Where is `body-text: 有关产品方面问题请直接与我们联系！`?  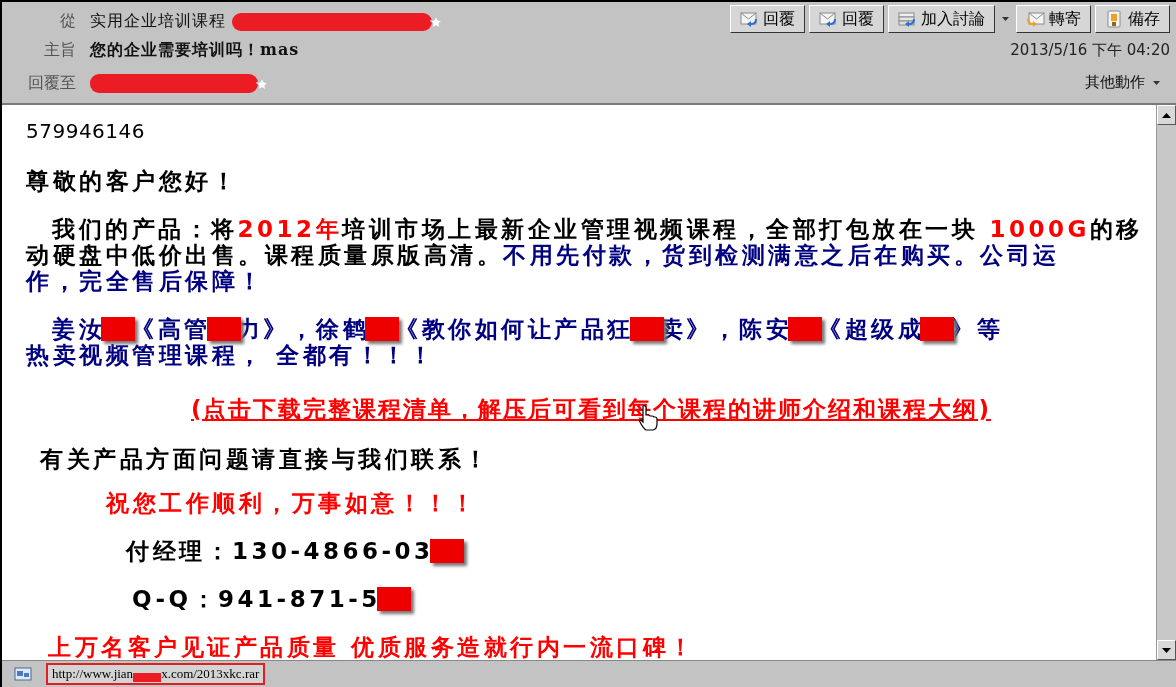
body-text: 有关产品方面问题请直接与我们联系！ is located at coordinates (265, 459).